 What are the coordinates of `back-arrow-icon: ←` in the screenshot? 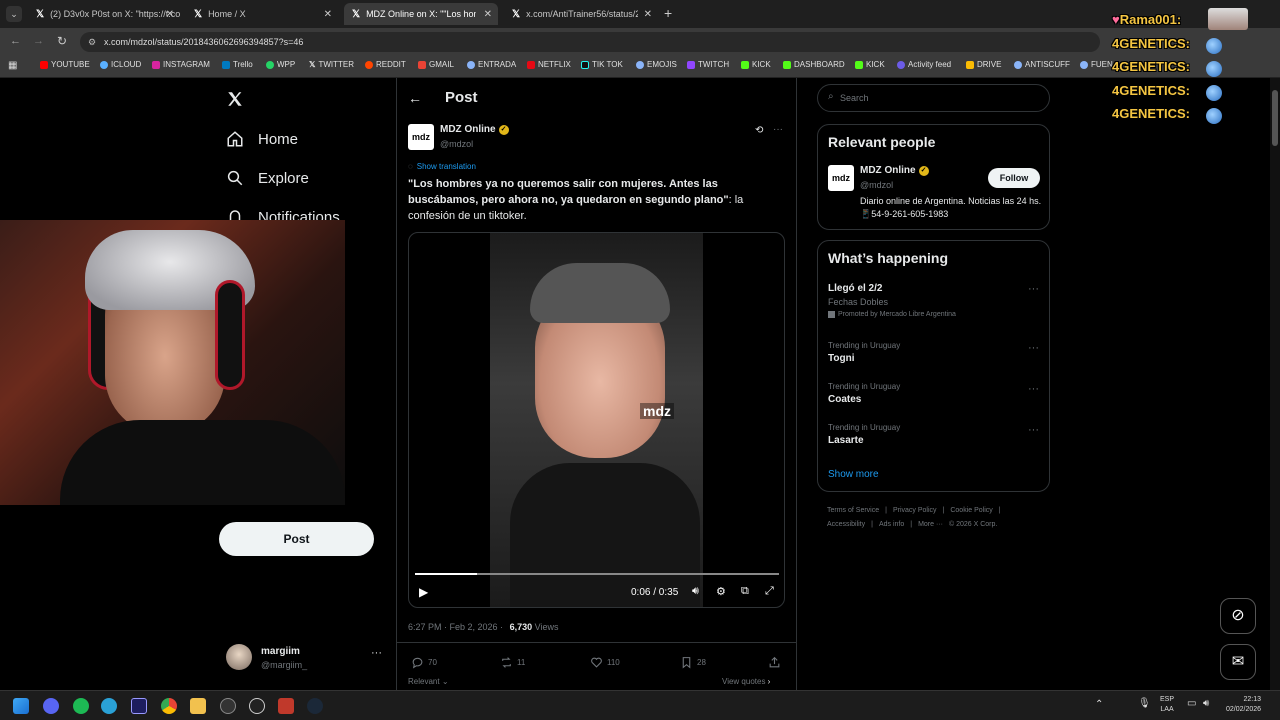 It's located at (415, 98).